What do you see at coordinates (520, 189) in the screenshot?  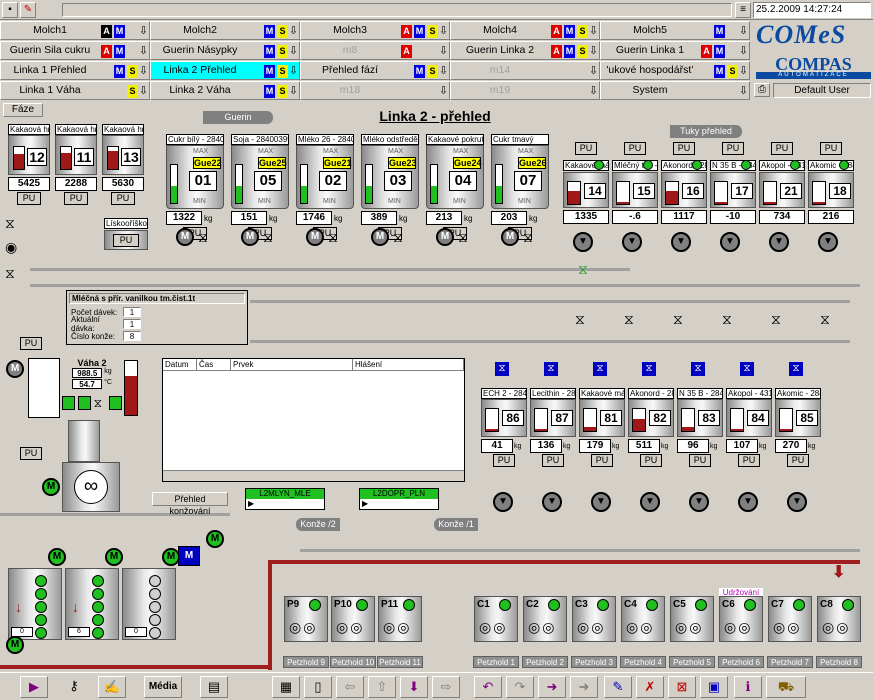 I see `silo: Cukr tmavý MAX MIN Gue26 07 203 kg PU` at bounding box center [520, 189].